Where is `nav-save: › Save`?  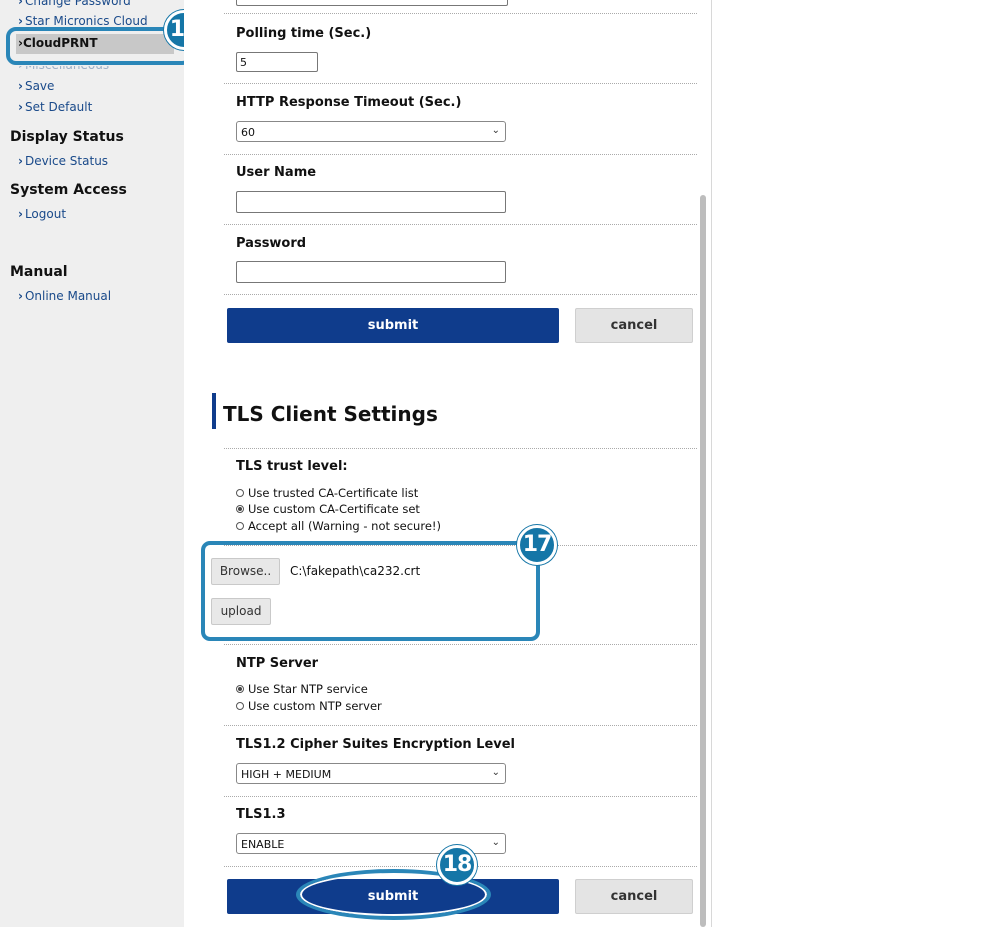 nav-save: › Save is located at coordinates (36, 86).